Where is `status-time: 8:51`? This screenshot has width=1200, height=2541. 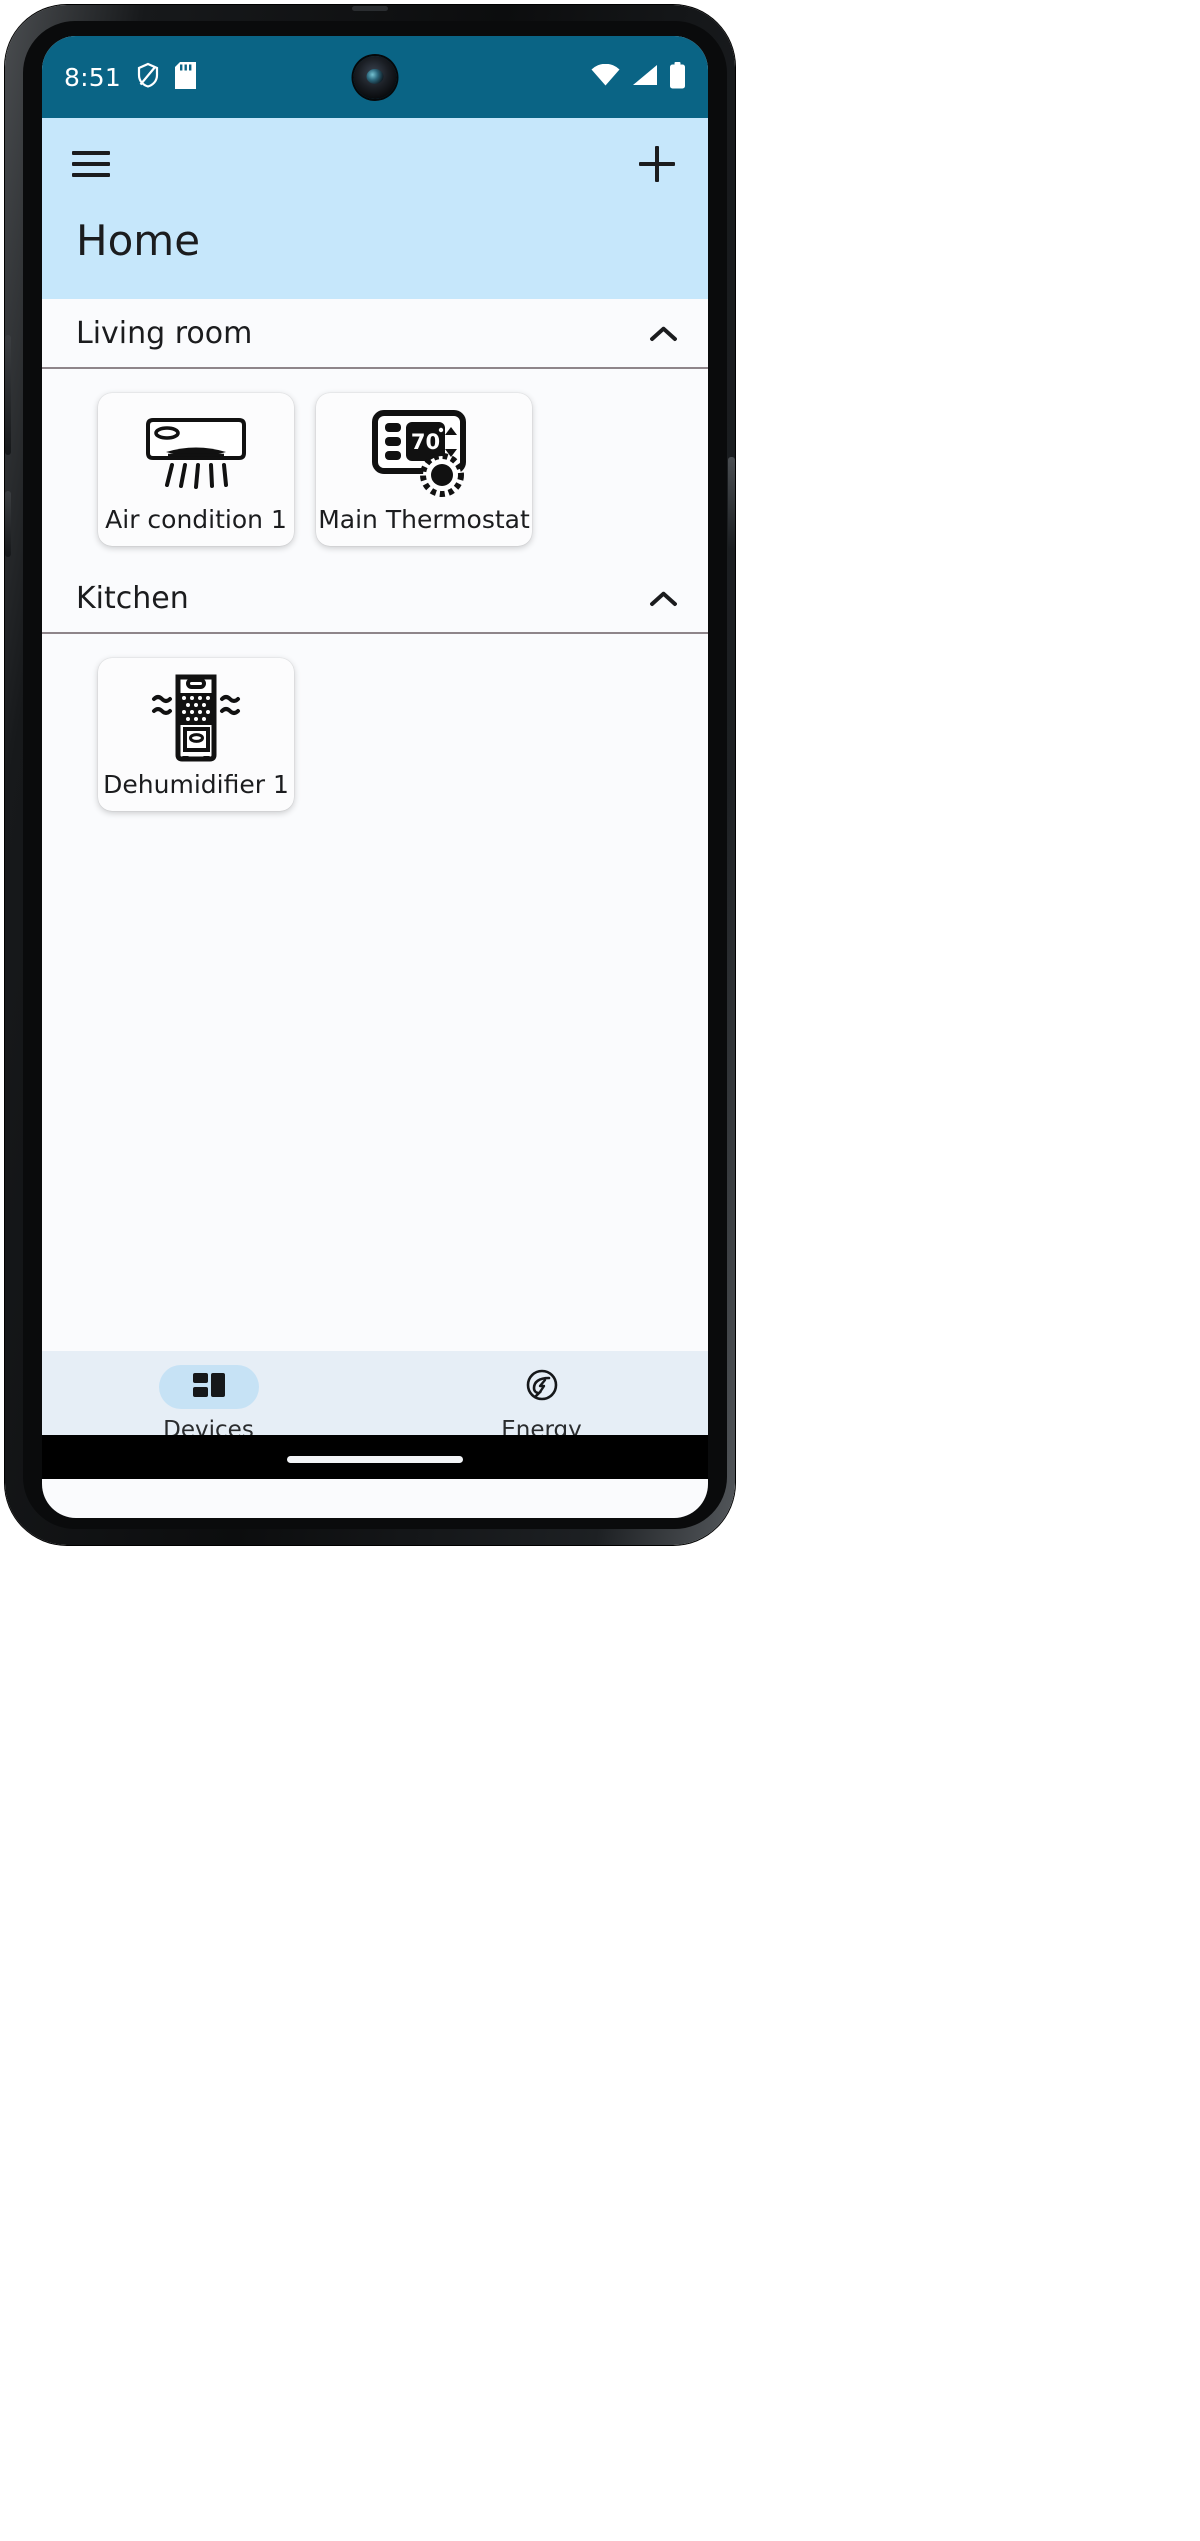 status-time: 8:51 is located at coordinates (92, 77).